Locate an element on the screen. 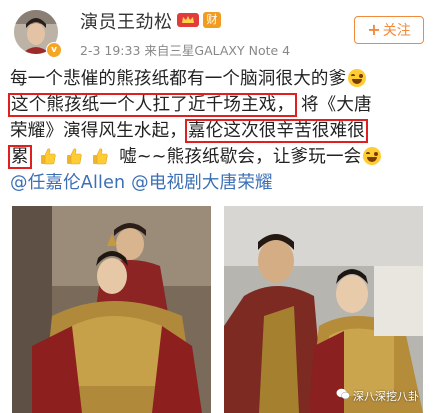 The image size is (437, 413). post-line-1: 每一个悲催的熊孩纸都有一个脑洞很大的爹 is located at coordinates (220, 79).